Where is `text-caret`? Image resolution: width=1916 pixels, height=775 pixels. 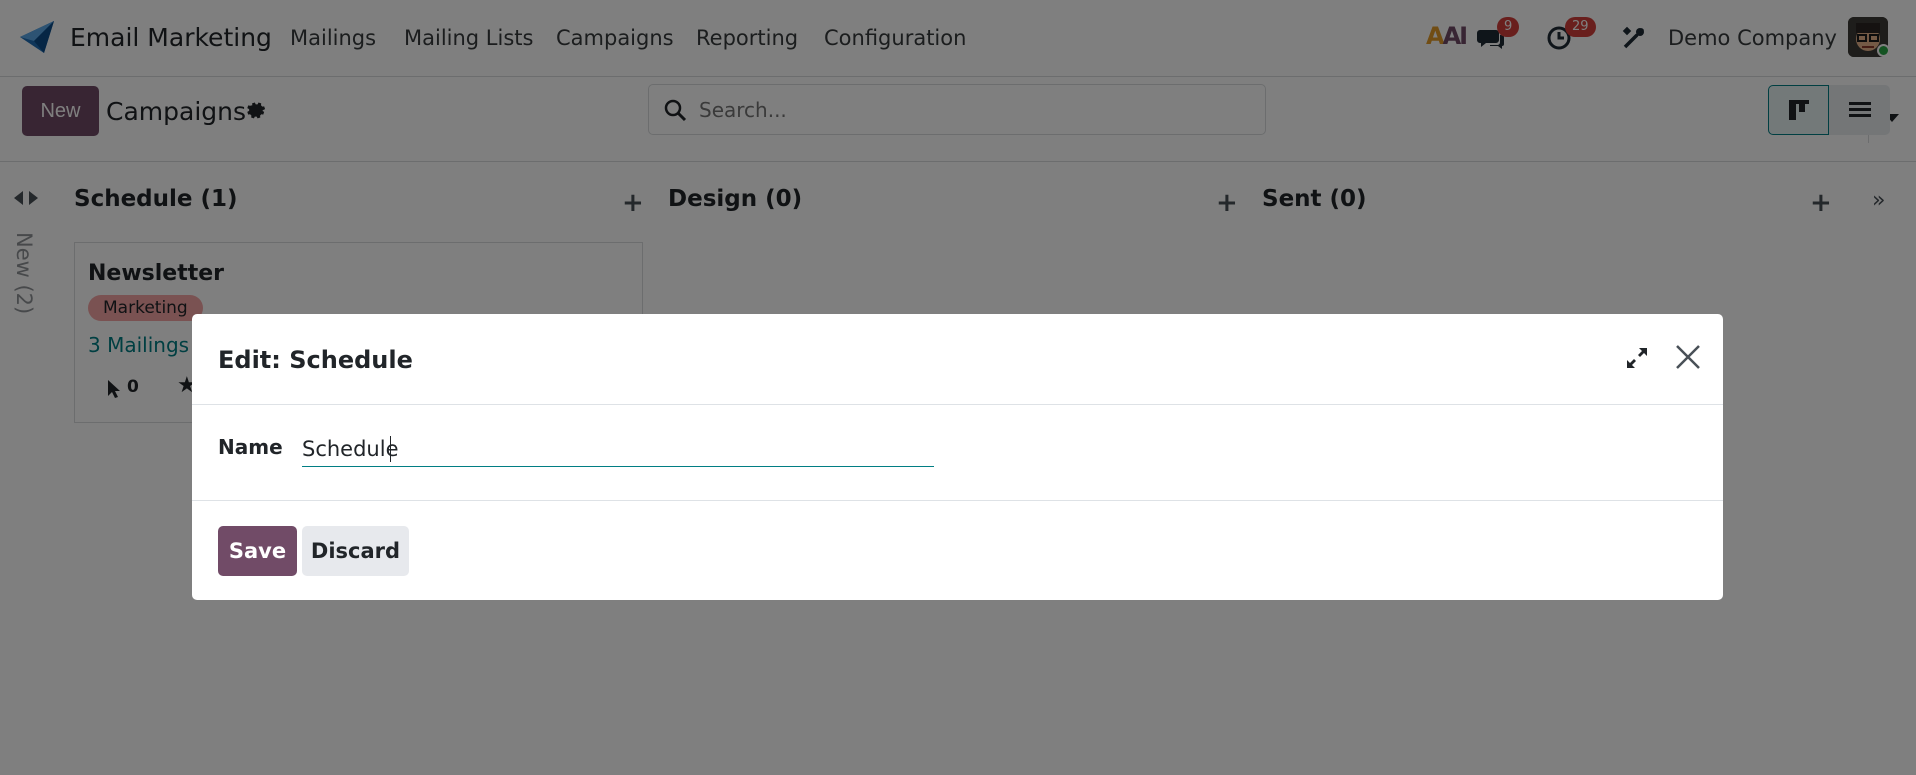 text-caret is located at coordinates (390, 449).